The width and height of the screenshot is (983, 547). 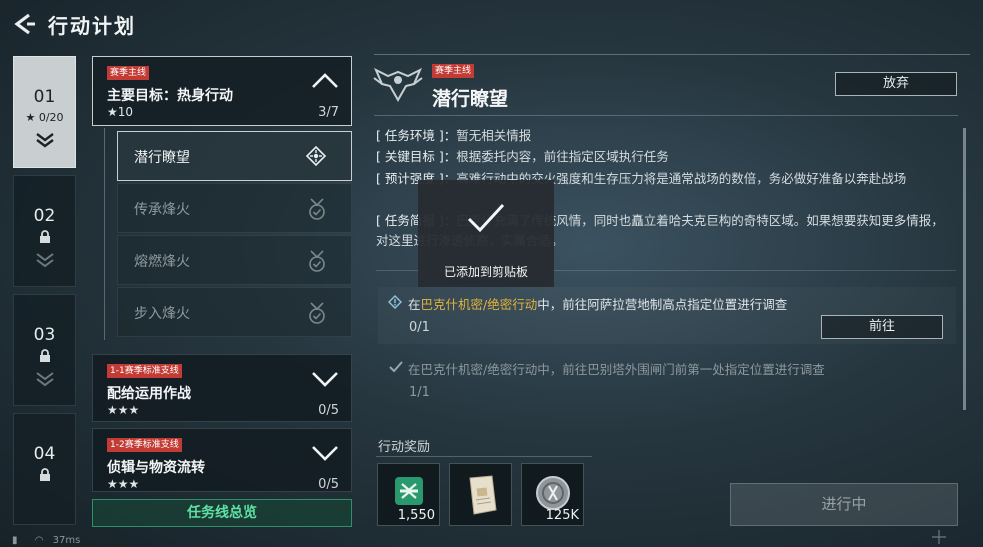 What do you see at coordinates (491, 24) in the screenshot?
I see `header-bar: 行动计划` at bounding box center [491, 24].